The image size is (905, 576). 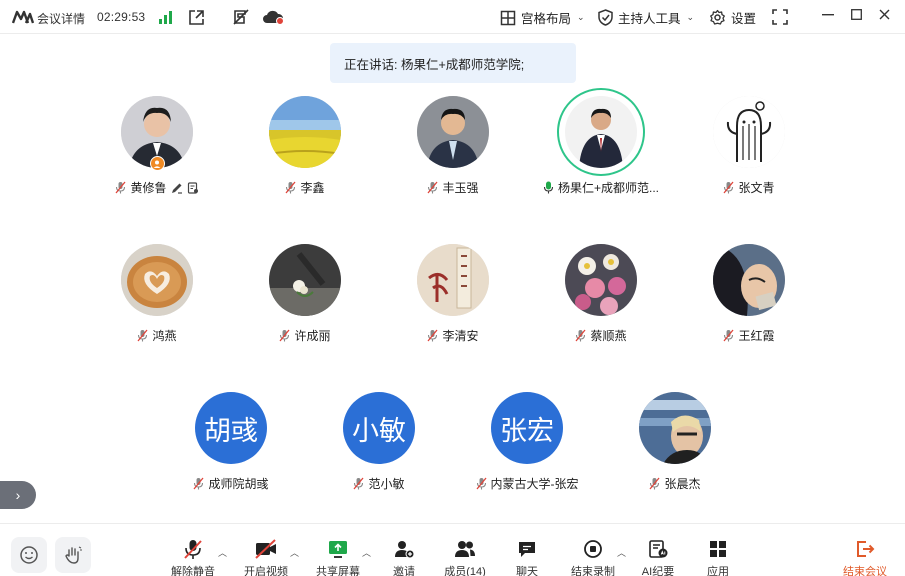 I want to click on video-options-chevron-up-icon: ︿, so click(x=294, y=552).